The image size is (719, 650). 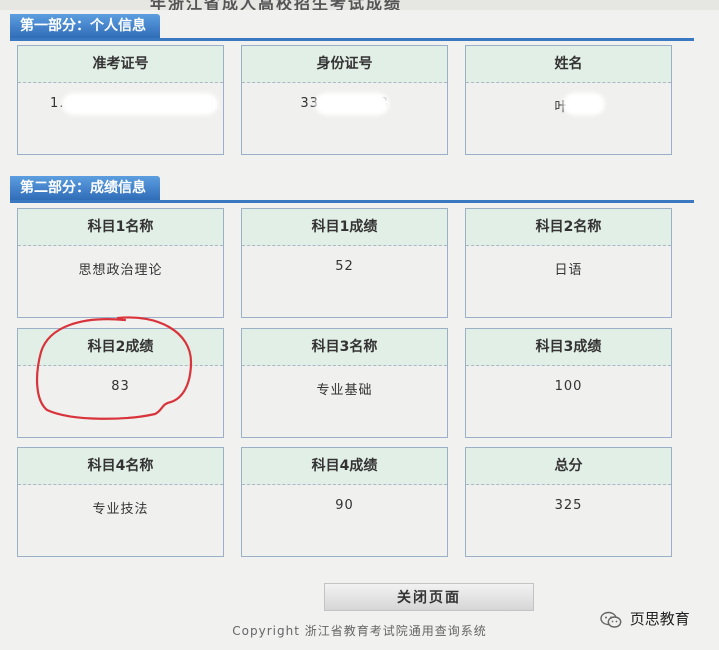 I want to click on field-subject3-score: 科目3成绩 100, so click(x=568, y=383).